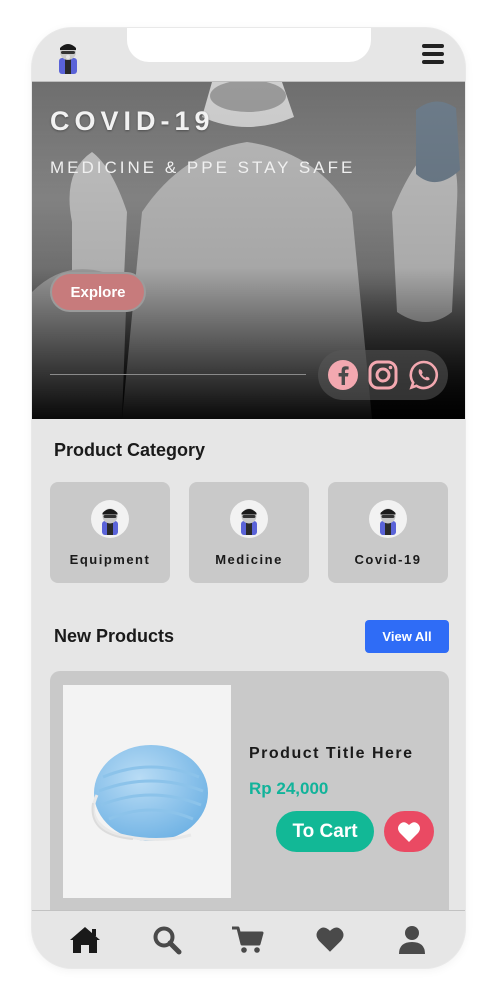 Image resolution: width=497 pixels, height=995 pixels. I want to click on bottom-navigation, so click(248, 939).